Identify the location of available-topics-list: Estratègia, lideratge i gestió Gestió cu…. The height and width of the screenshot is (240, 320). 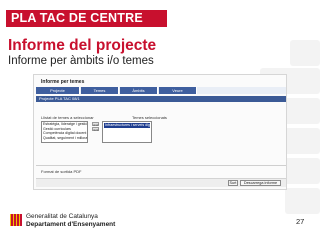
(64, 132).